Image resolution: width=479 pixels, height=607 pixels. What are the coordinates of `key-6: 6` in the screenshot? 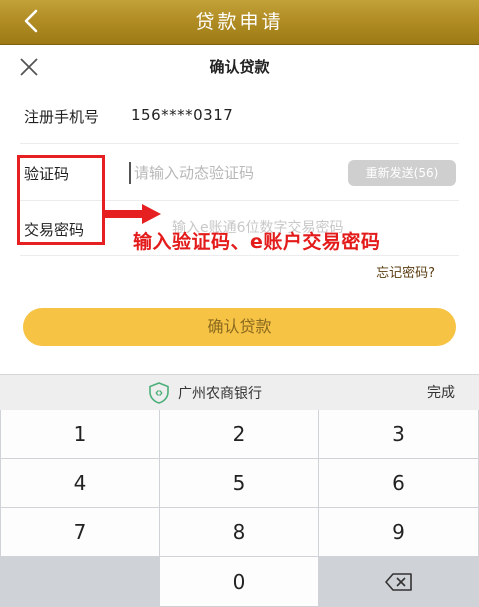 It's located at (398, 483).